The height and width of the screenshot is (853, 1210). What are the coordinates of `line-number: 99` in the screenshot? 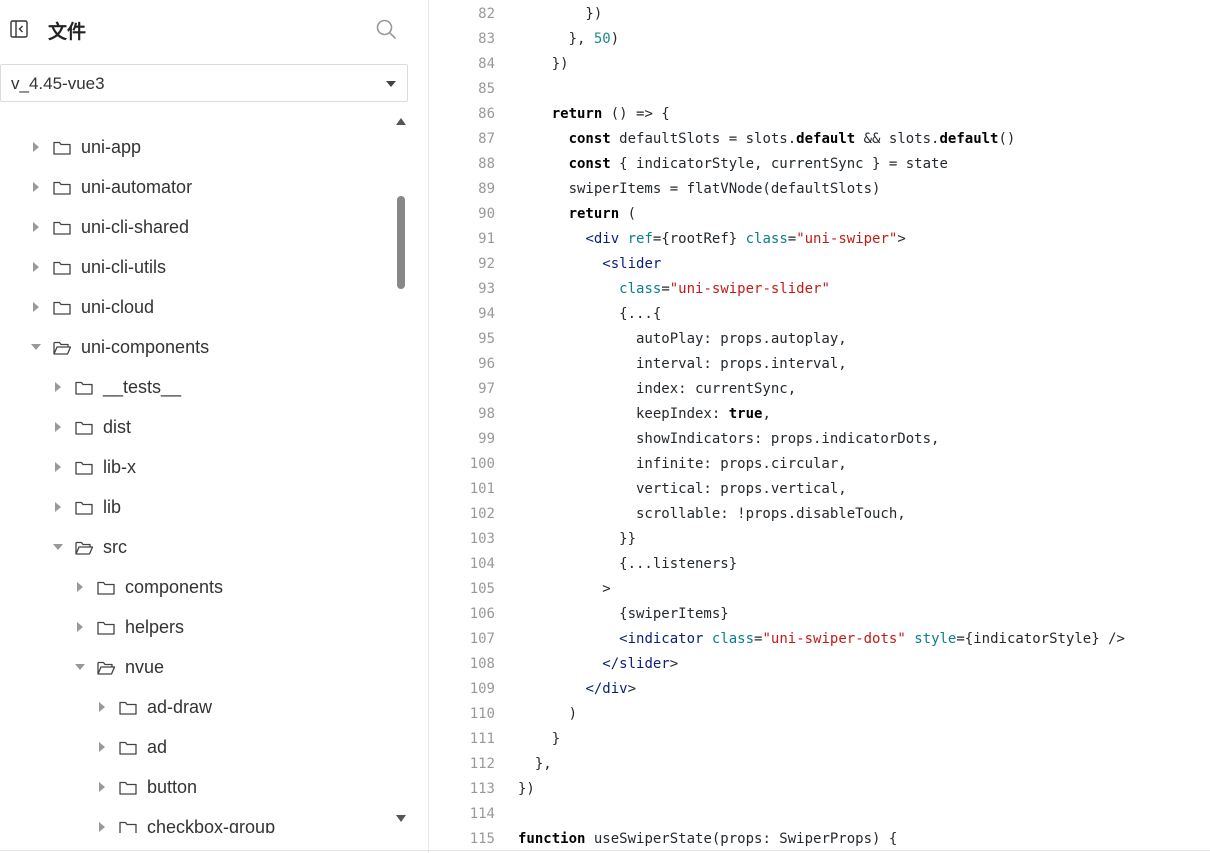 It's located at (486, 439).